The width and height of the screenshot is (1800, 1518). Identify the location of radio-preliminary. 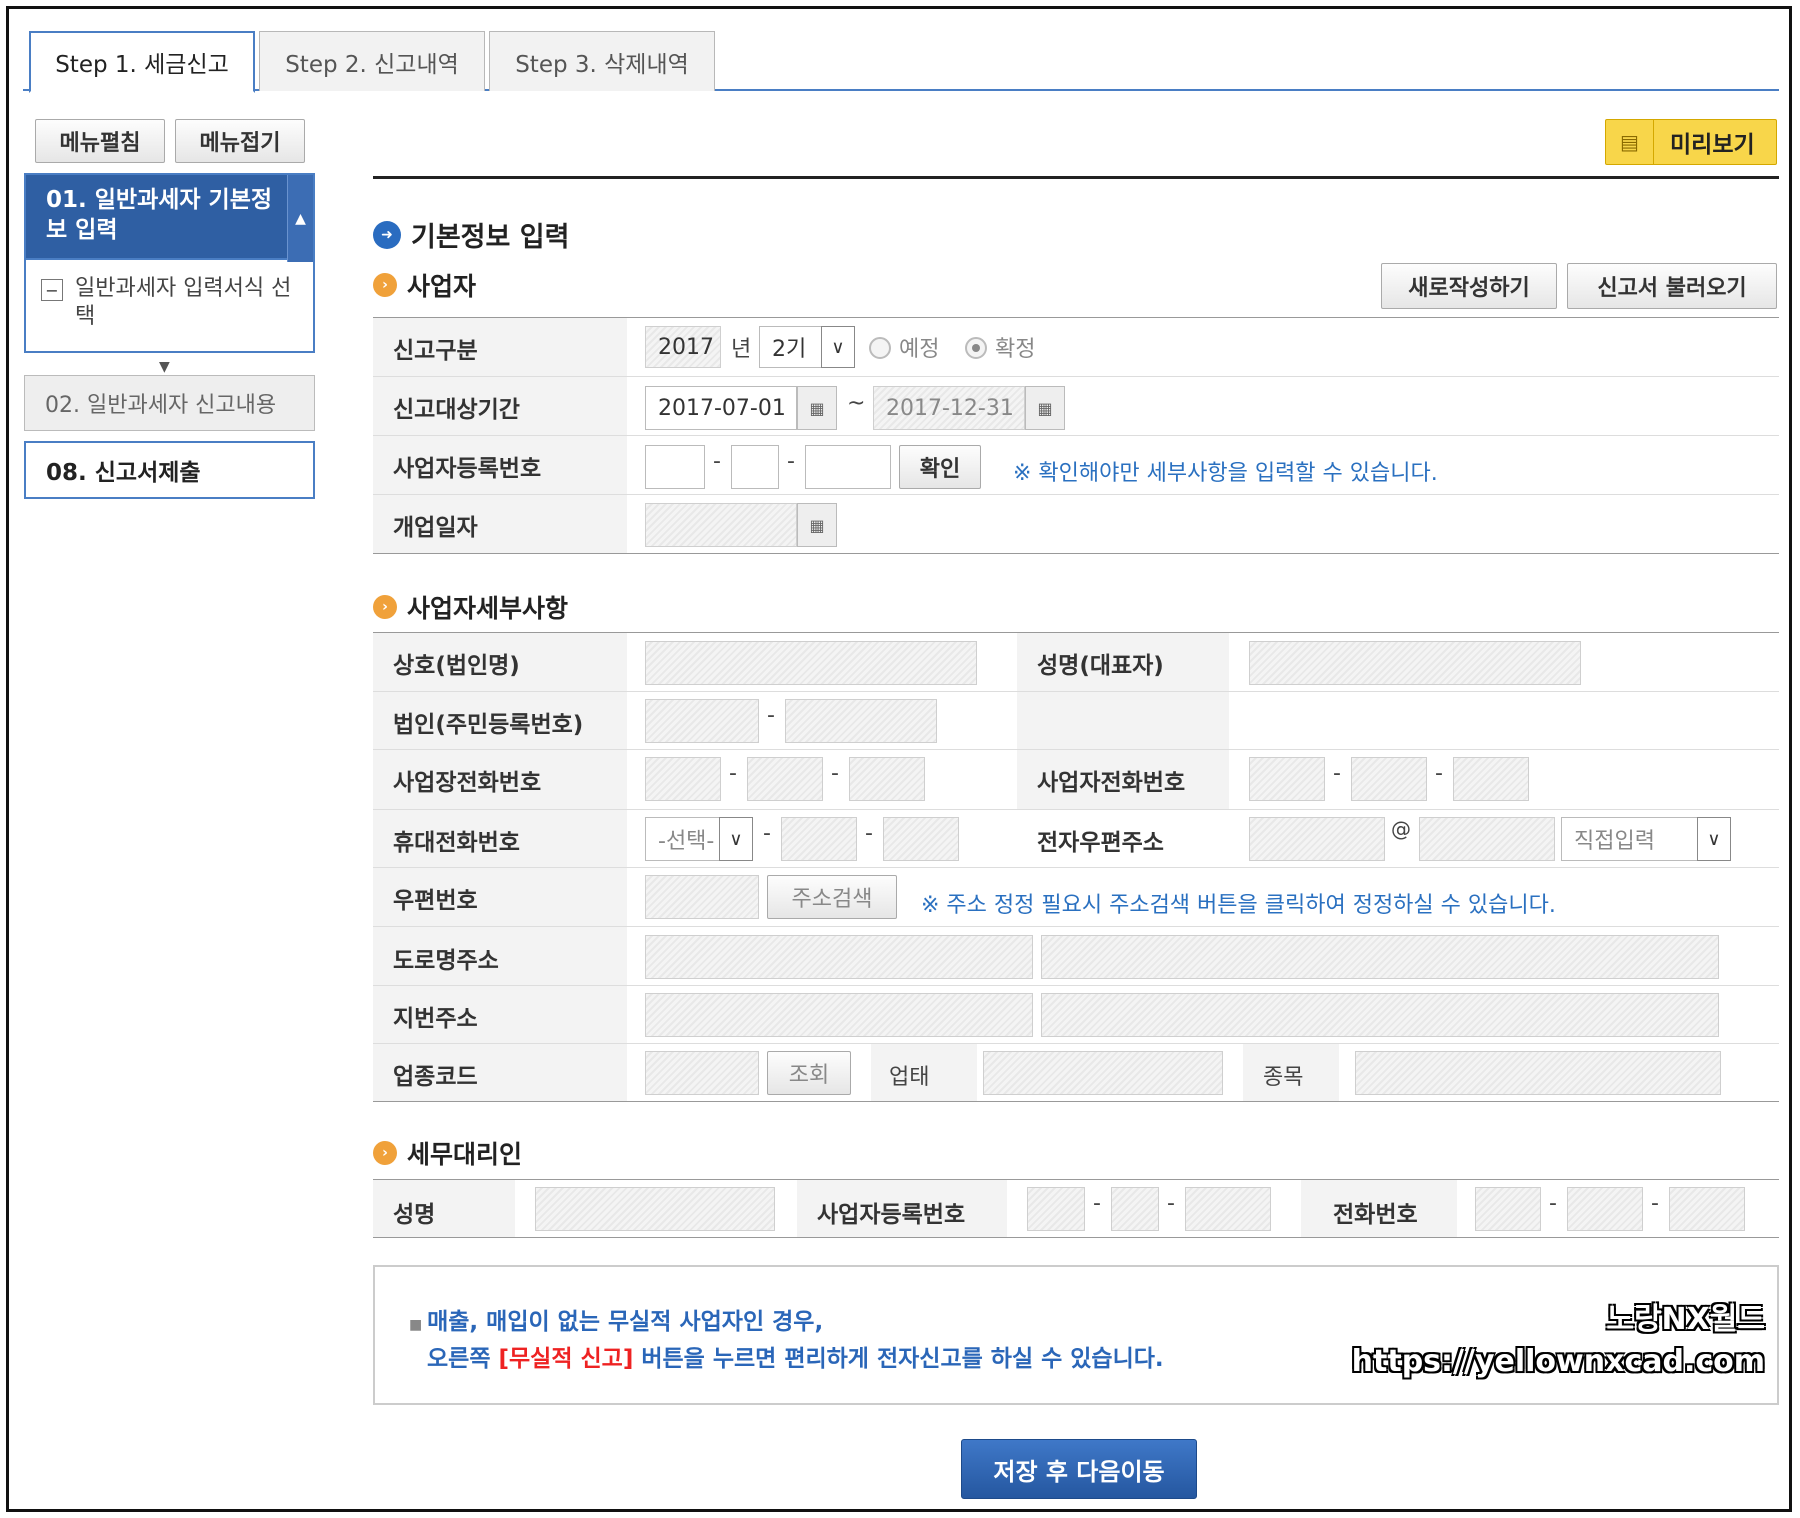
(880, 348).